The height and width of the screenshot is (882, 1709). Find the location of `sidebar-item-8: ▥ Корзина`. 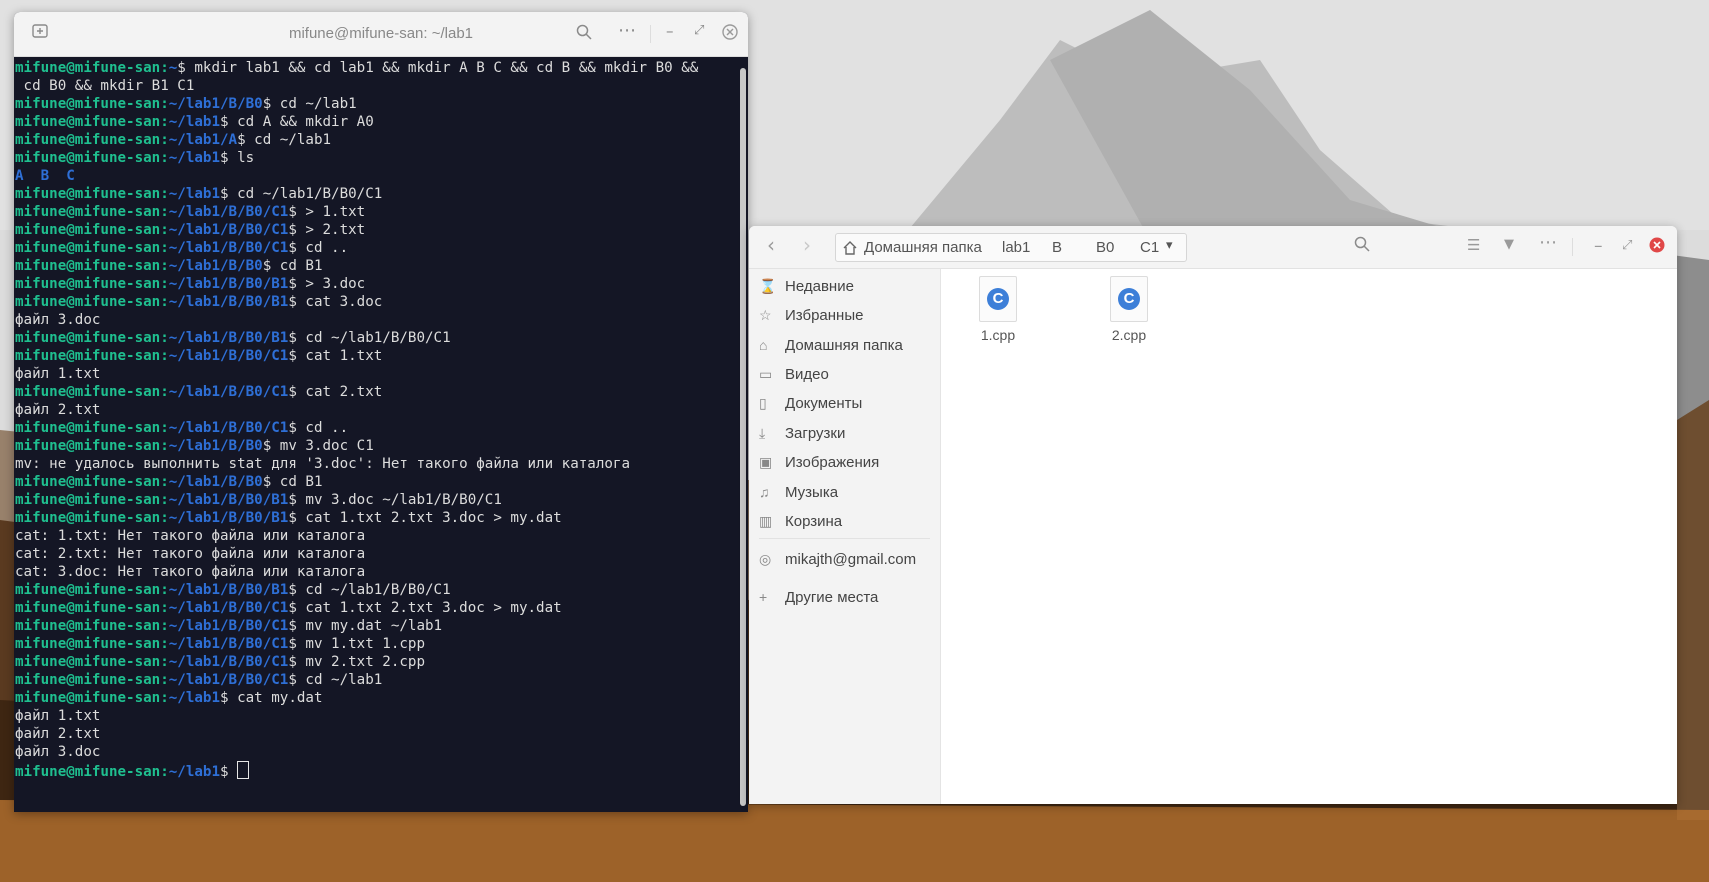

sidebar-item-8: ▥ Корзина is located at coordinates (800, 521).